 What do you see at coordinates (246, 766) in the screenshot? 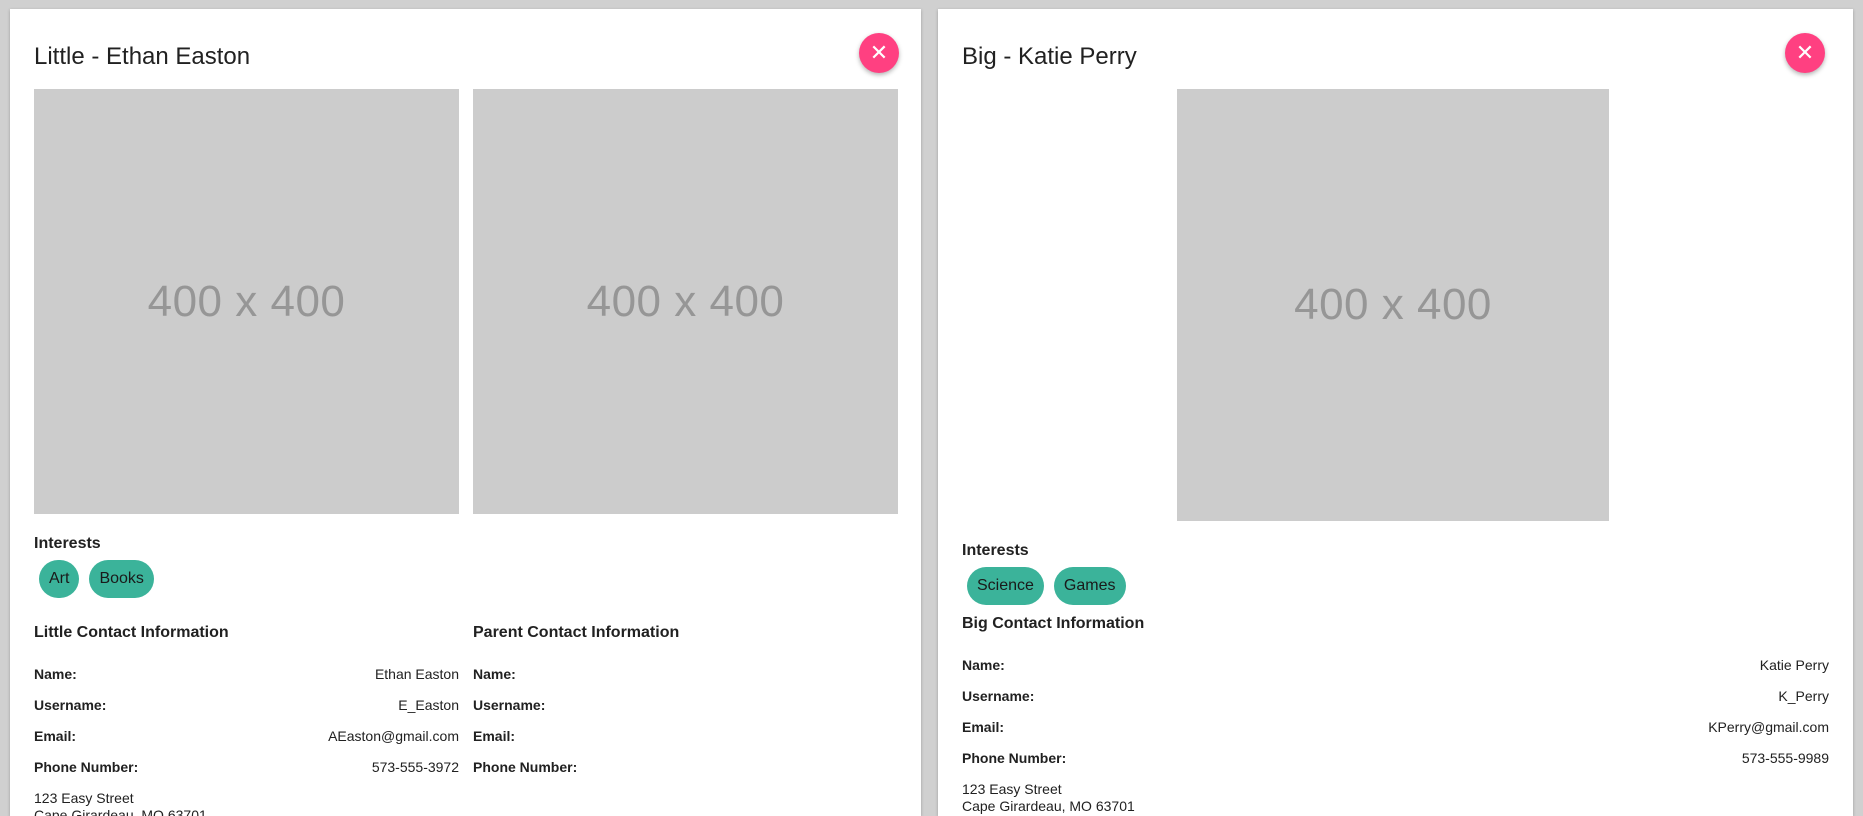
I see `contact-row-phone: Phone Number: 573-555-3972` at bounding box center [246, 766].